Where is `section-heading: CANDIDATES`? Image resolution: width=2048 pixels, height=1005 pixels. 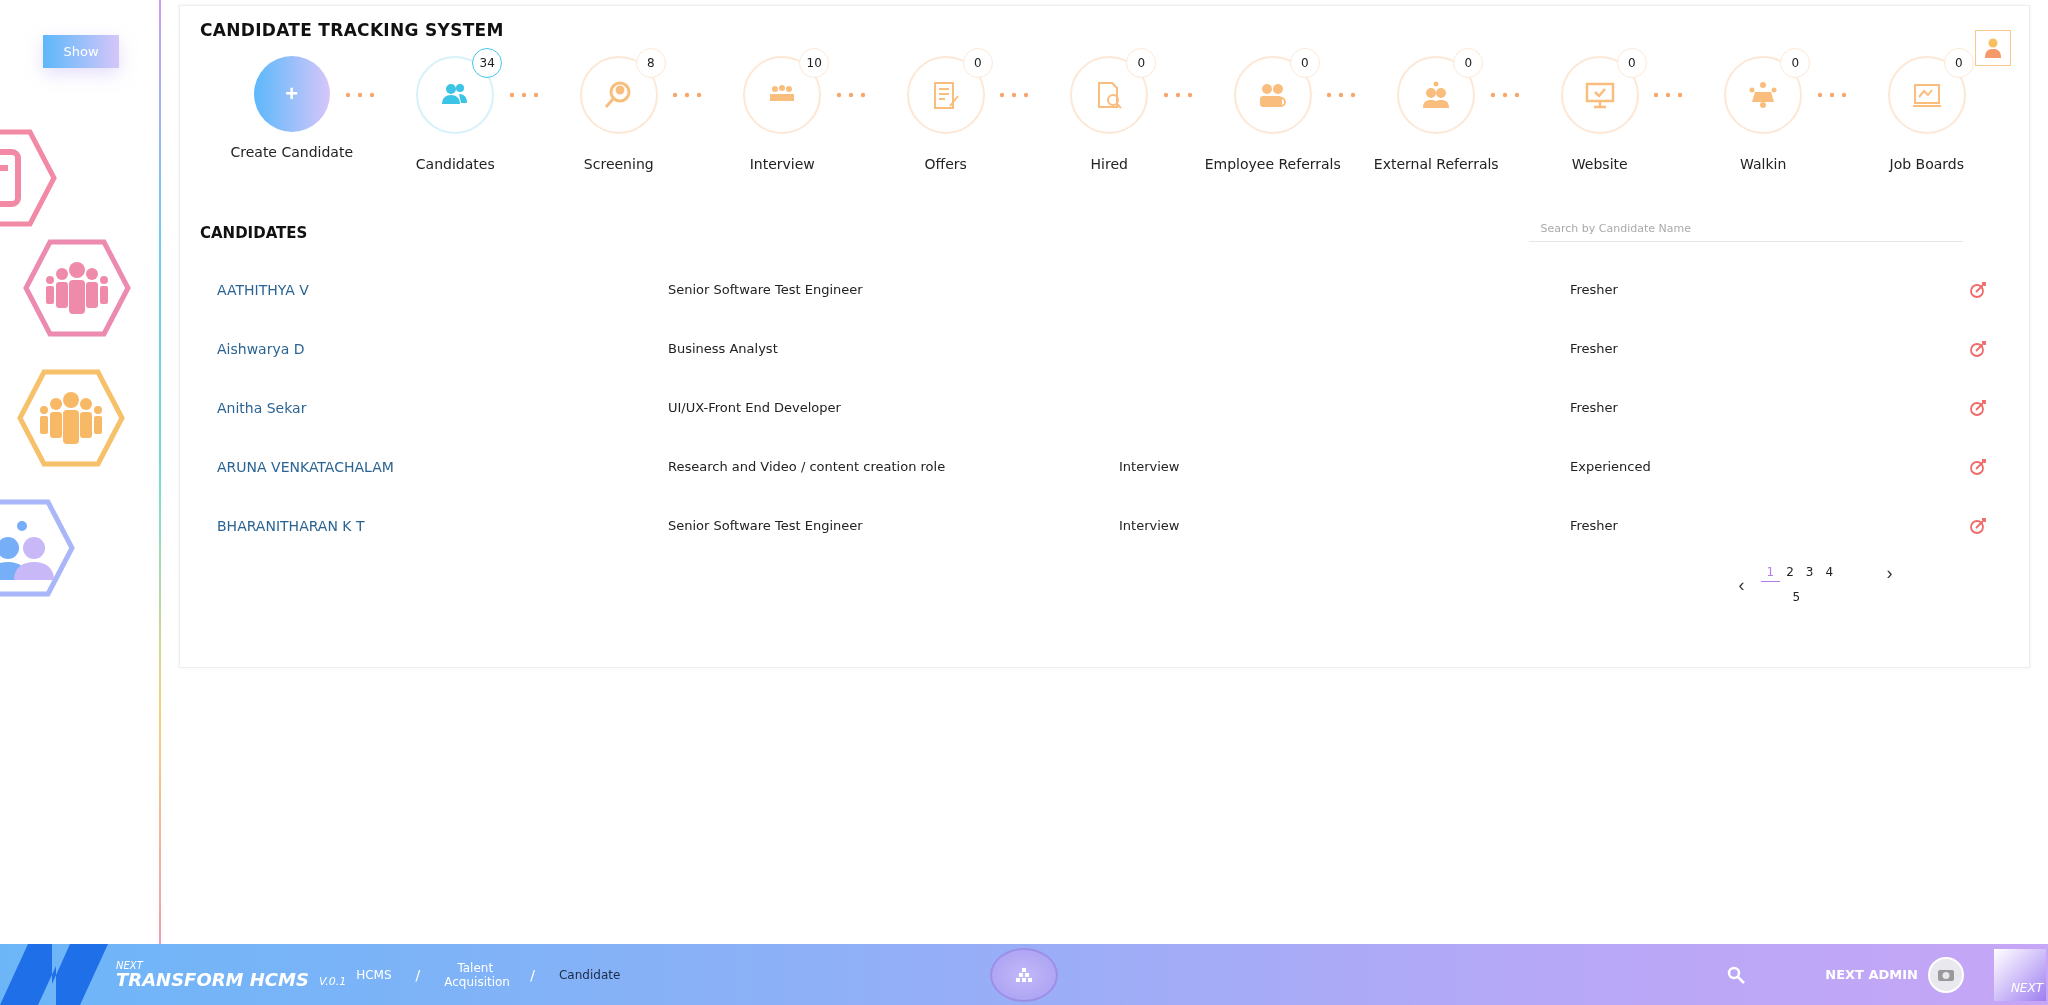
section-heading: CANDIDATES is located at coordinates (254, 233).